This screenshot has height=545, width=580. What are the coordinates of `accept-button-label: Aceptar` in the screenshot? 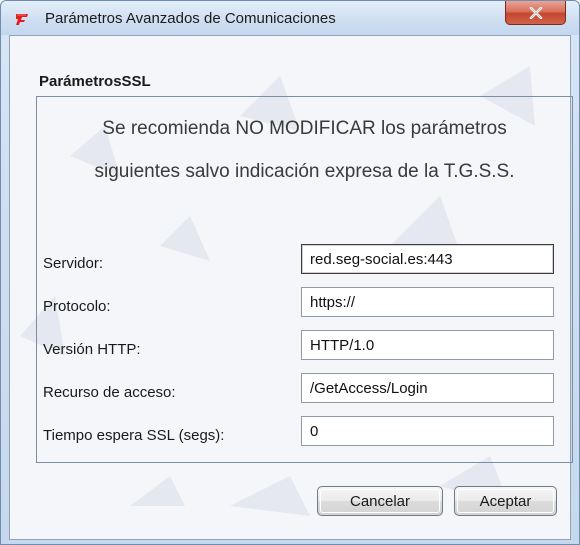 It's located at (505, 501).